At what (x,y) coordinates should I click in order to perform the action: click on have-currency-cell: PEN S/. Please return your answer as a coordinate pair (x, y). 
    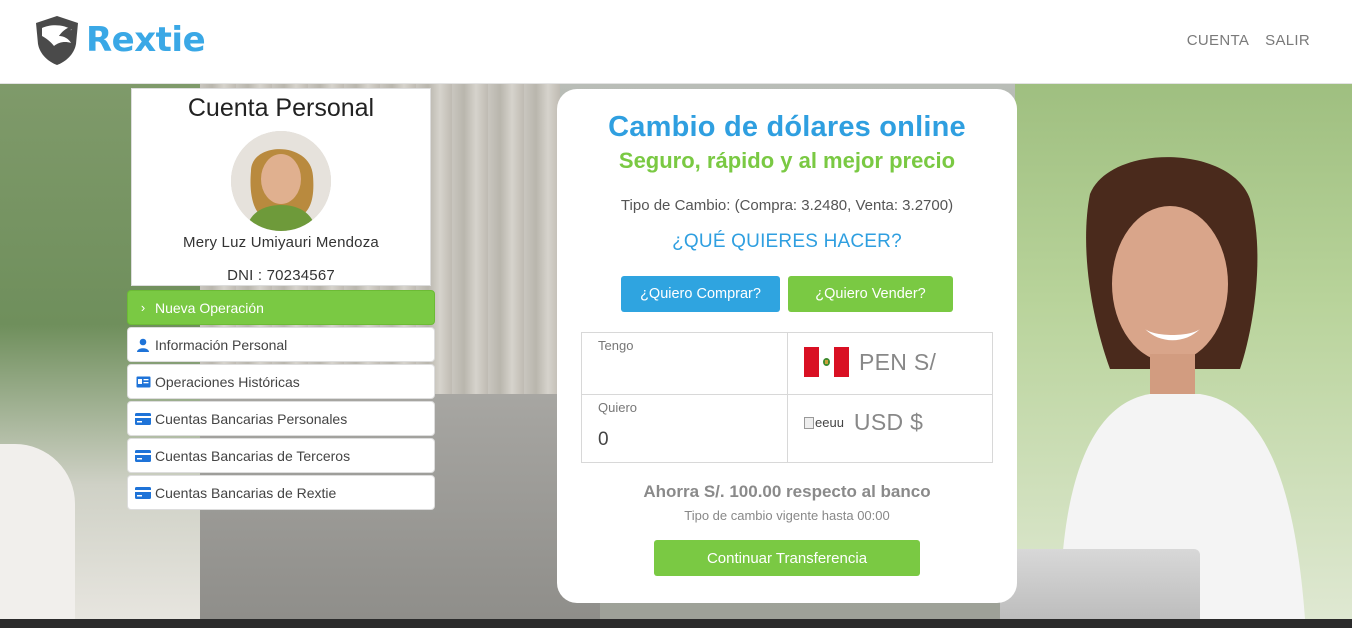
    Looking at the image, I should click on (890, 364).